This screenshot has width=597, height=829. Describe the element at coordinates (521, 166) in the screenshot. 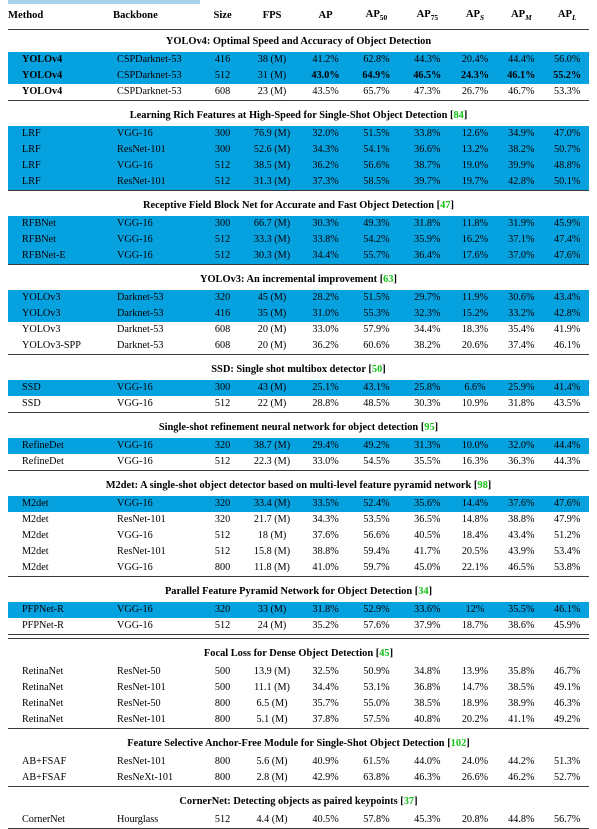

I see `cell-apm: 39.9%` at that location.